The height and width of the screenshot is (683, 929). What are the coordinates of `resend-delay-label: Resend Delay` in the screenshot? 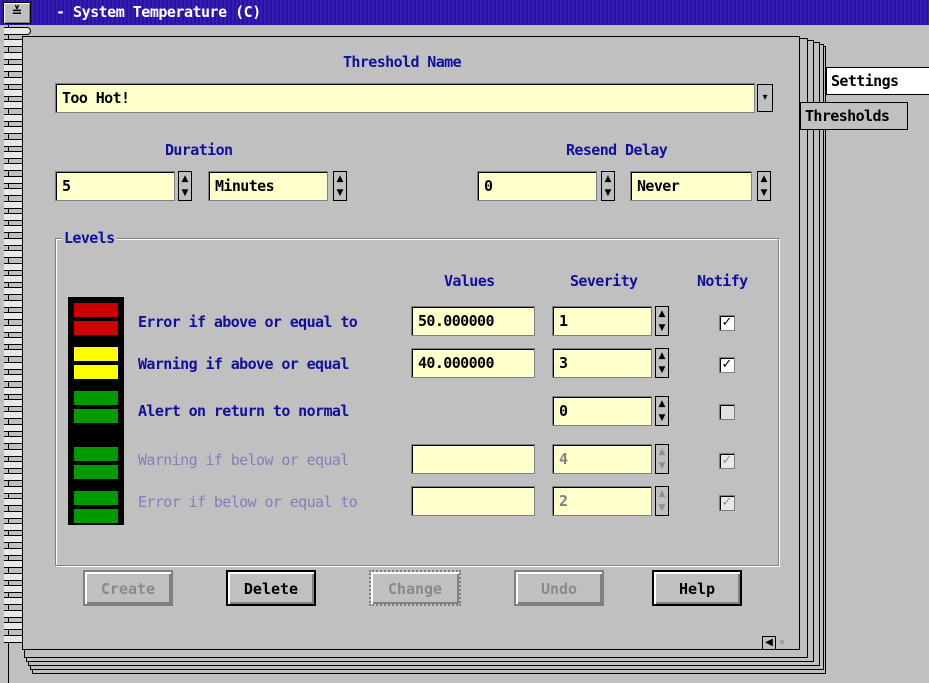 It's located at (617, 150).